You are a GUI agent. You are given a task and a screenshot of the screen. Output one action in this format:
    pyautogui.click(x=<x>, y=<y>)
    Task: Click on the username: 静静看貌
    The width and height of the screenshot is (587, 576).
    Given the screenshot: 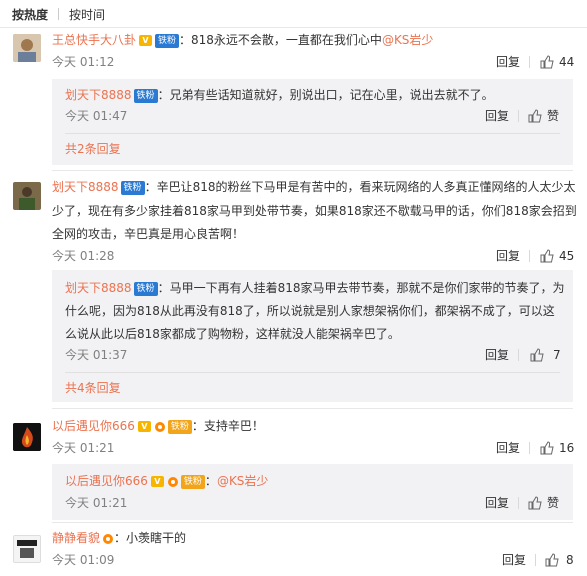 What is the action you would take?
    pyautogui.click(x=76, y=538)
    